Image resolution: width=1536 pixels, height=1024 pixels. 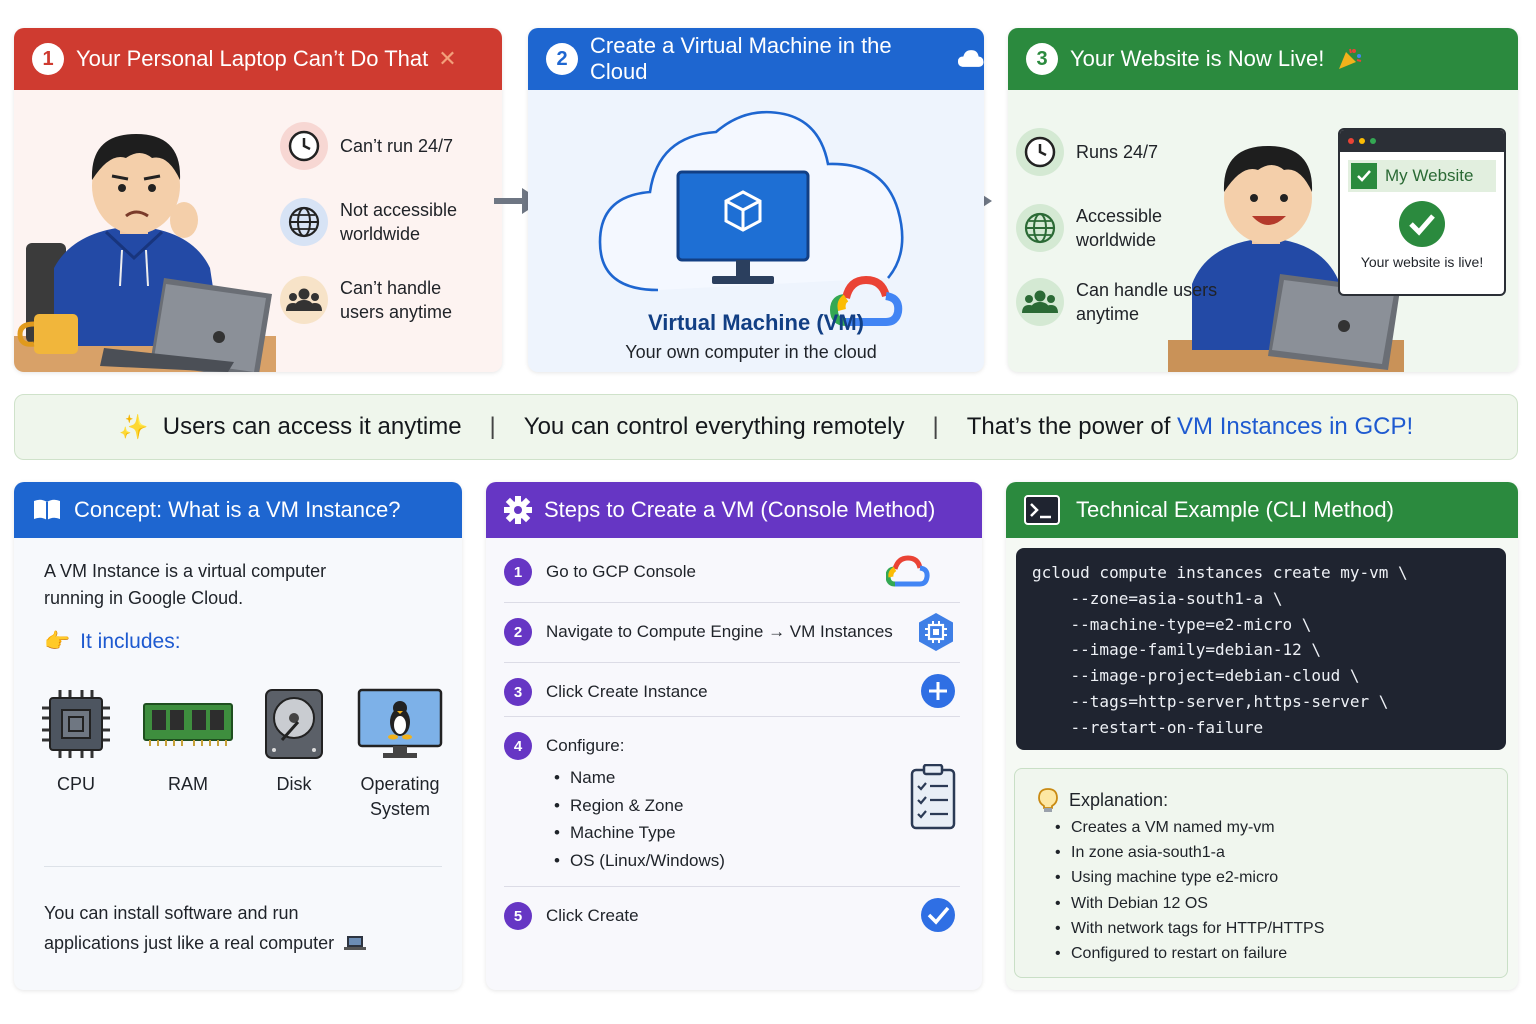 What do you see at coordinates (751, 352) in the screenshot?
I see `vm-subtitle: Your own computer in the cloud` at bounding box center [751, 352].